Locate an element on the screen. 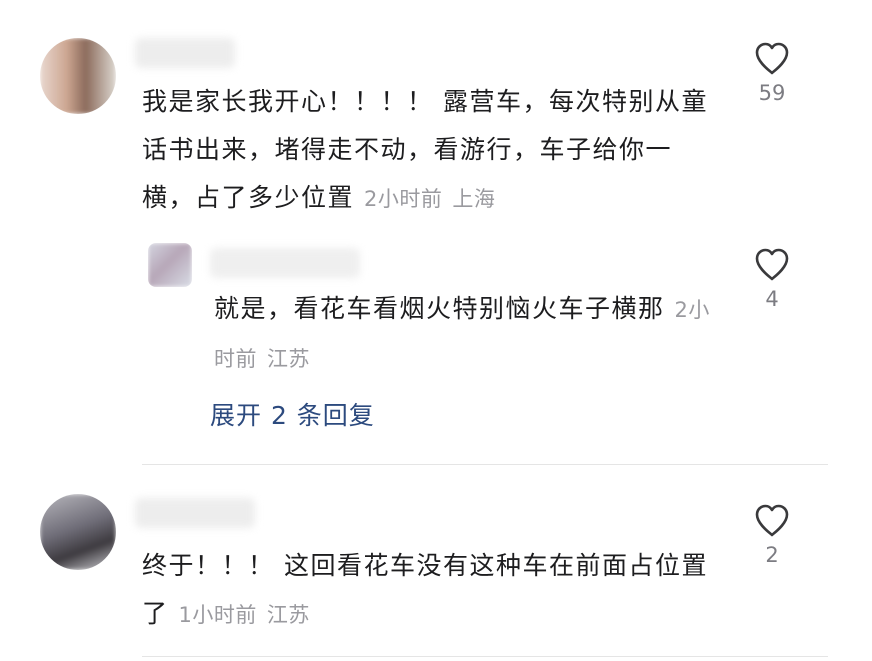 This screenshot has height=661, width=872. like-button: 2 is located at coordinates (772, 535).